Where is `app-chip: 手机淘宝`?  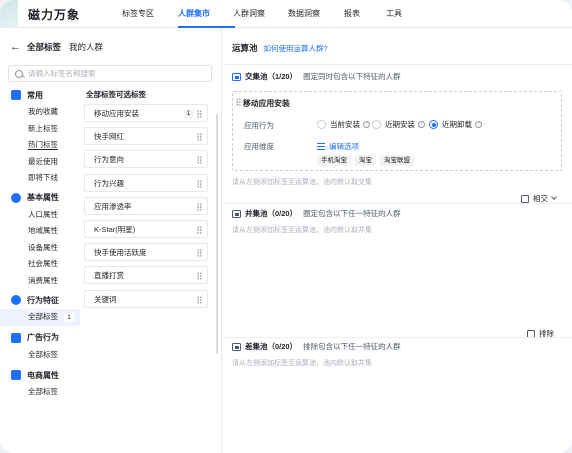
app-chip: 手机淘宝 is located at coordinates (334, 160).